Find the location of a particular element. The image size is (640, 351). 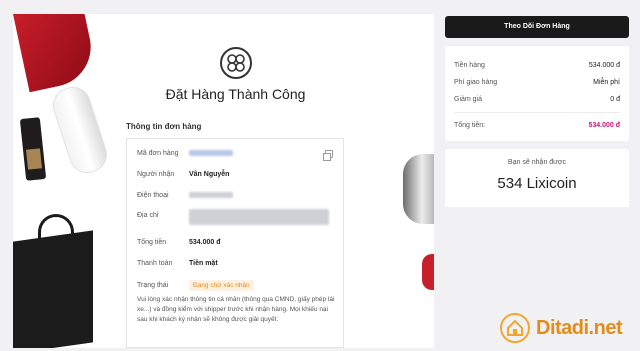

section-title: Thông tin đơn hàng is located at coordinates (164, 126).